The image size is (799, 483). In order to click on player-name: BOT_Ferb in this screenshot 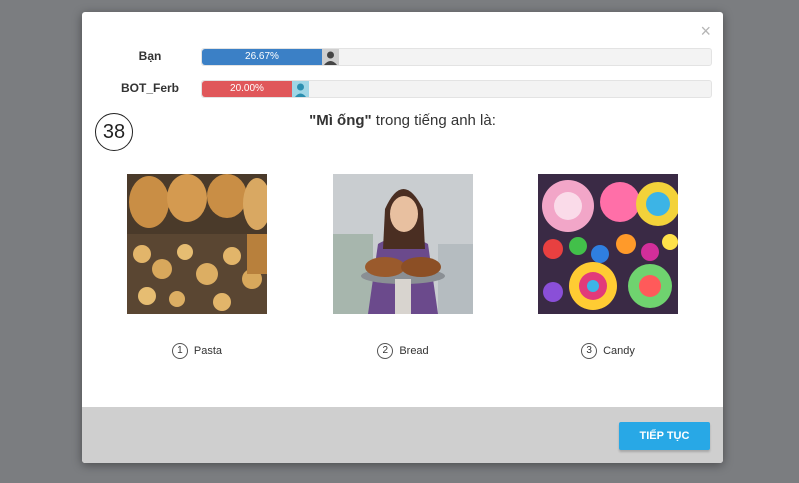, I will do `click(149, 88)`.